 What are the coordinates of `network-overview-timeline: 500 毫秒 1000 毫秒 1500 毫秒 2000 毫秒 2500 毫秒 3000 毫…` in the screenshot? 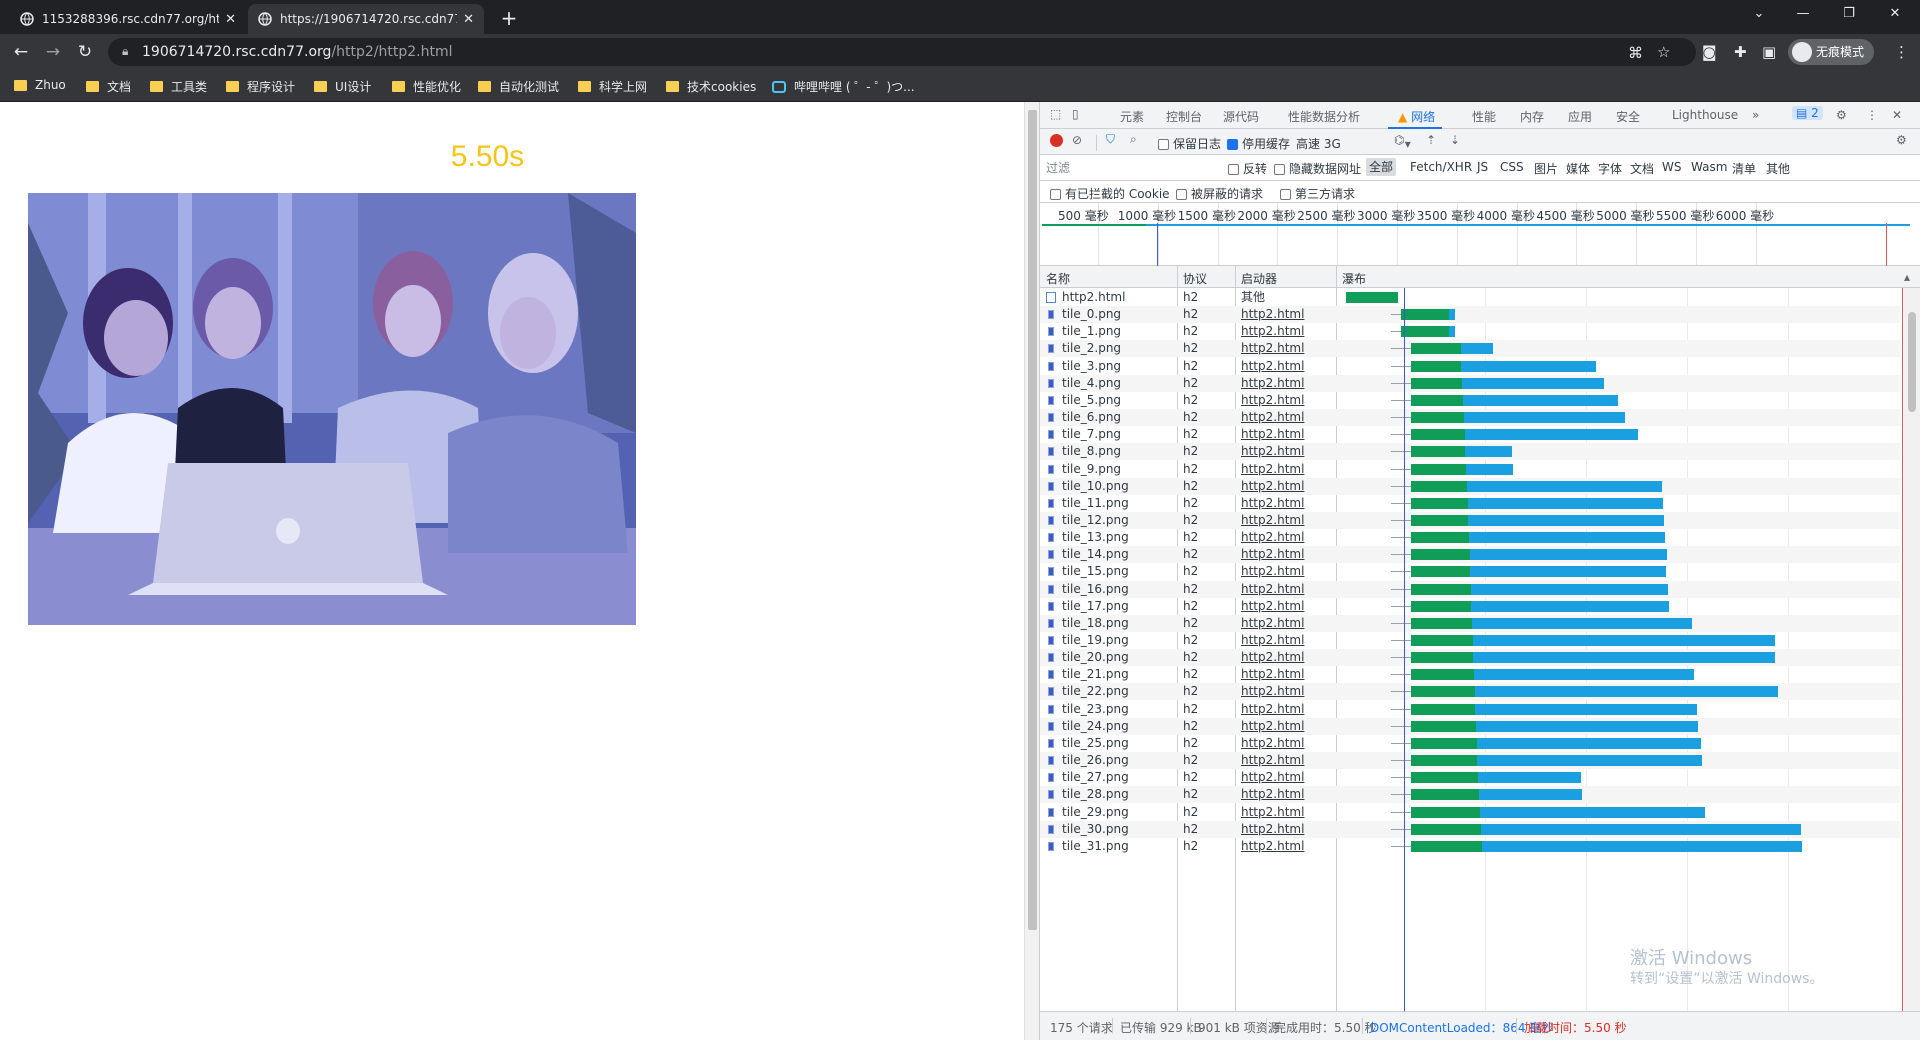 It's located at (1480, 234).